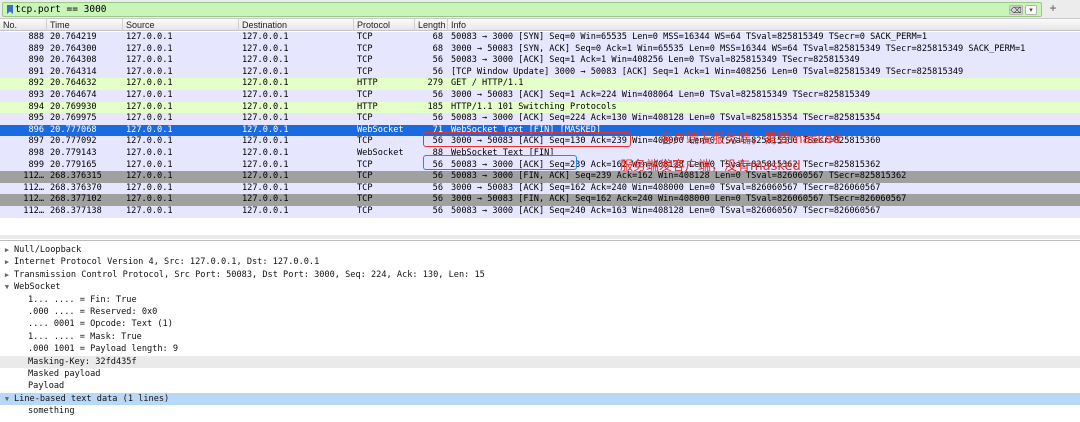 This screenshot has width=1080, height=422. Describe the element at coordinates (36, 60) in the screenshot. I see `packet-no-cell: 890` at that location.